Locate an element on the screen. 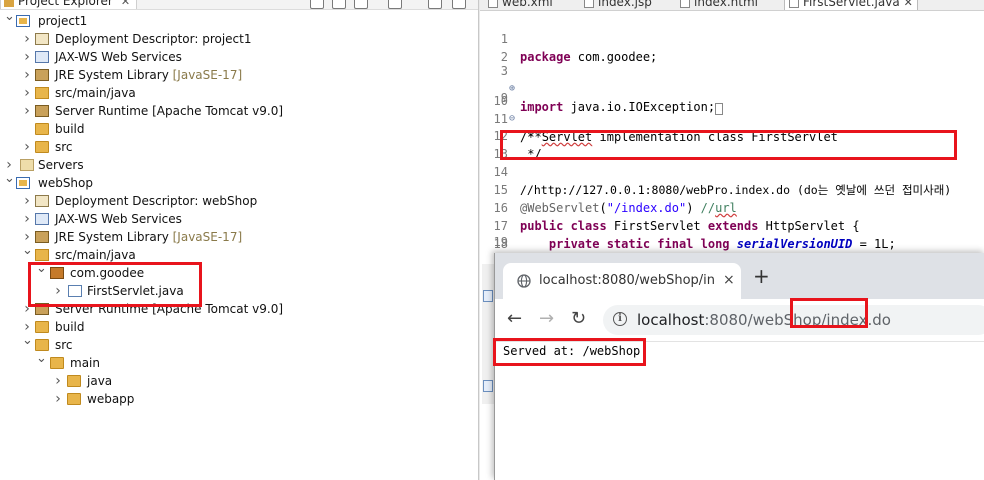 The height and width of the screenshot is (480, 984). tab-project-explorer: Project Explorer ✕ is located at coordinates (69, 4).